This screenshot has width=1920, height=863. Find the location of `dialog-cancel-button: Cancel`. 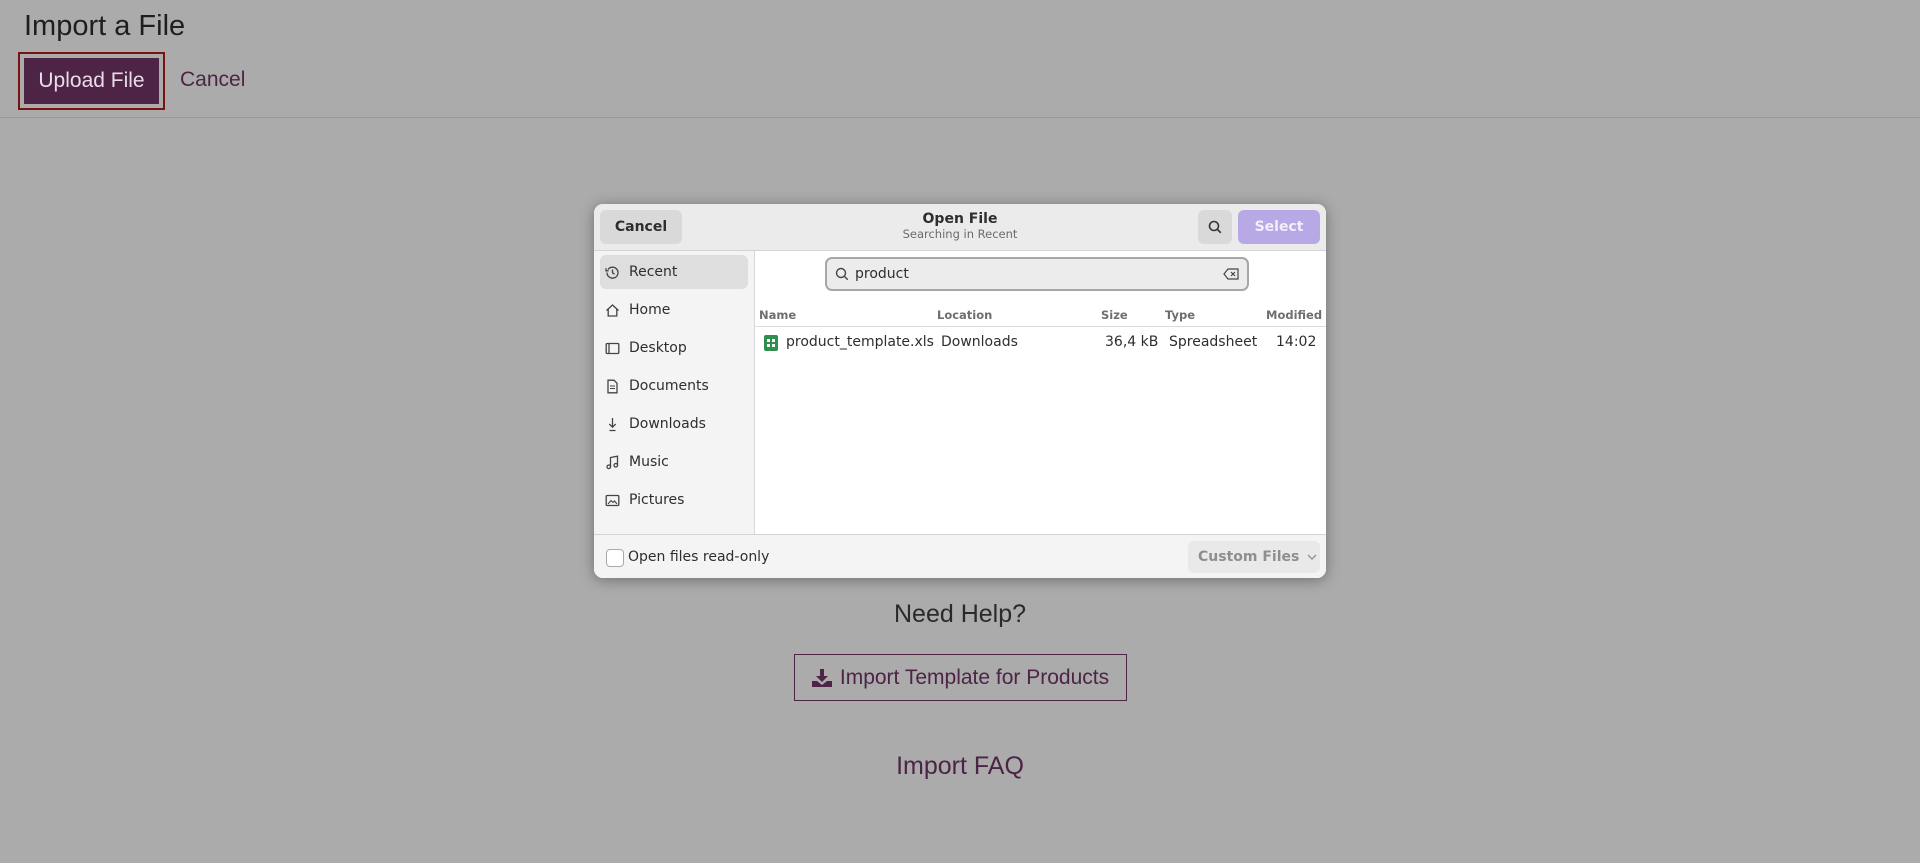

dialog-cancel-button: Cancel is located at coordinates (641, 227).